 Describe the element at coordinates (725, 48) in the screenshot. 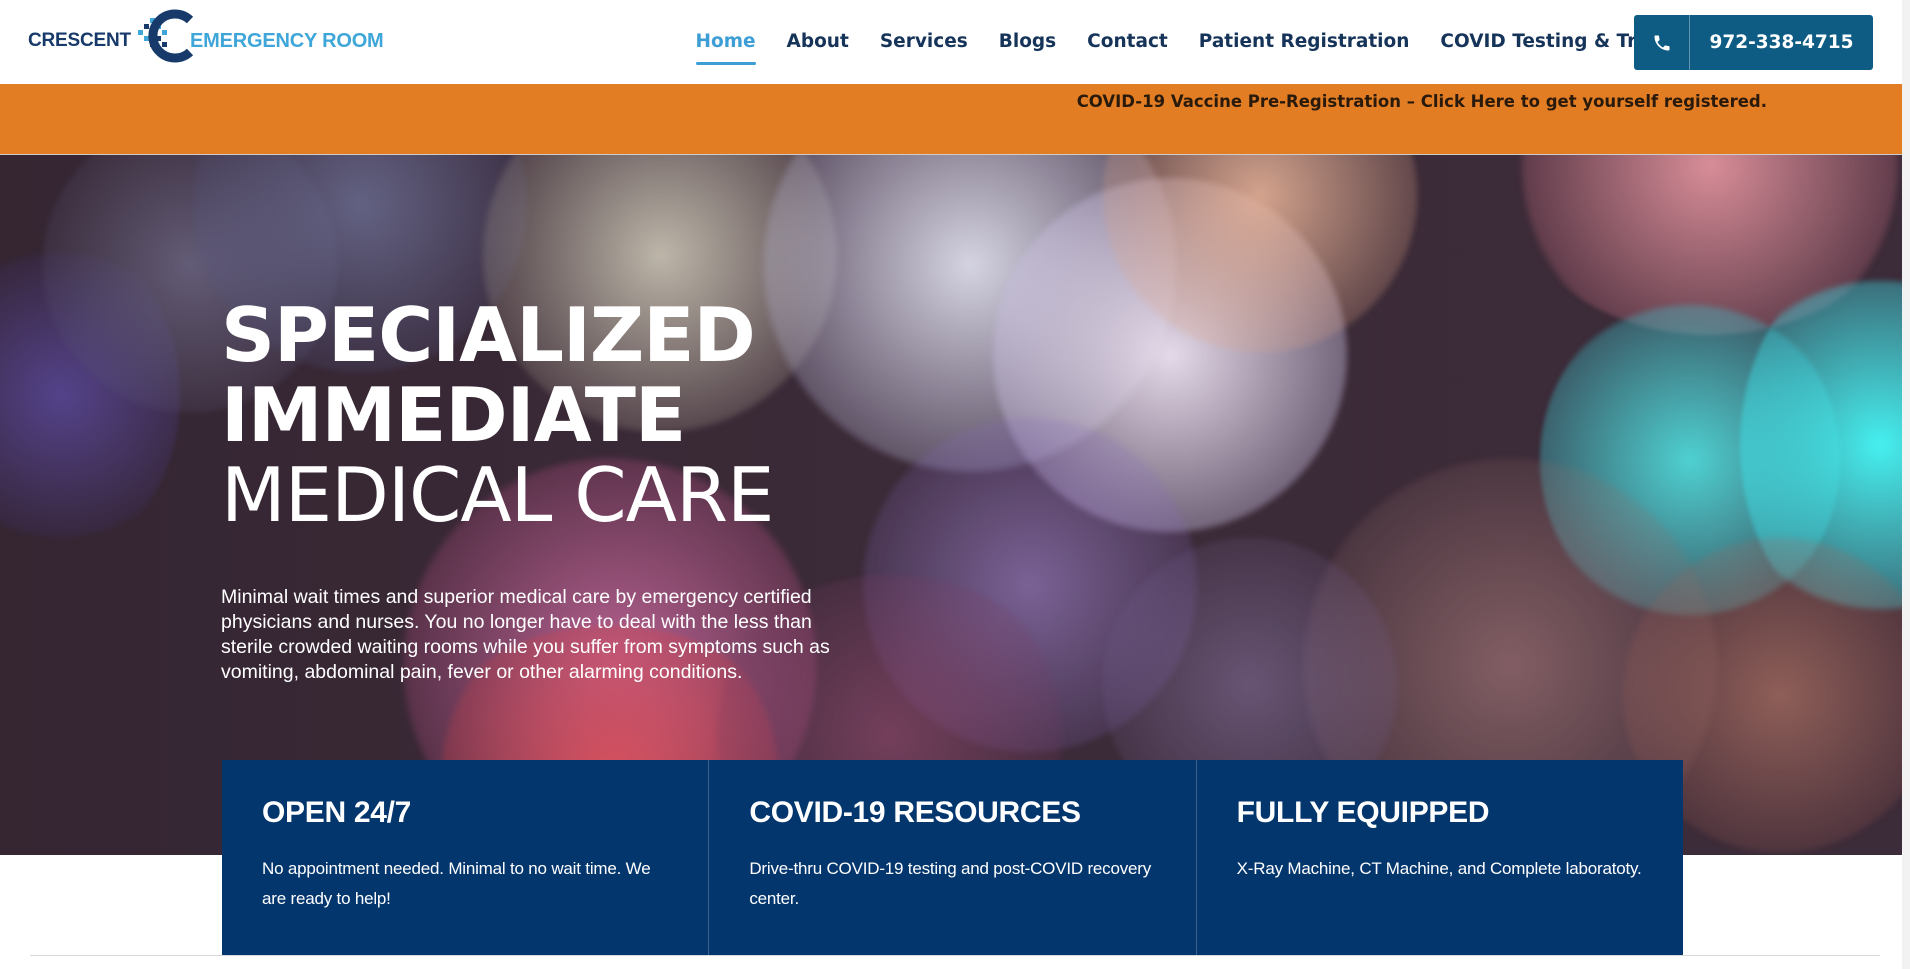

I see `nav-home: Home` at that location.